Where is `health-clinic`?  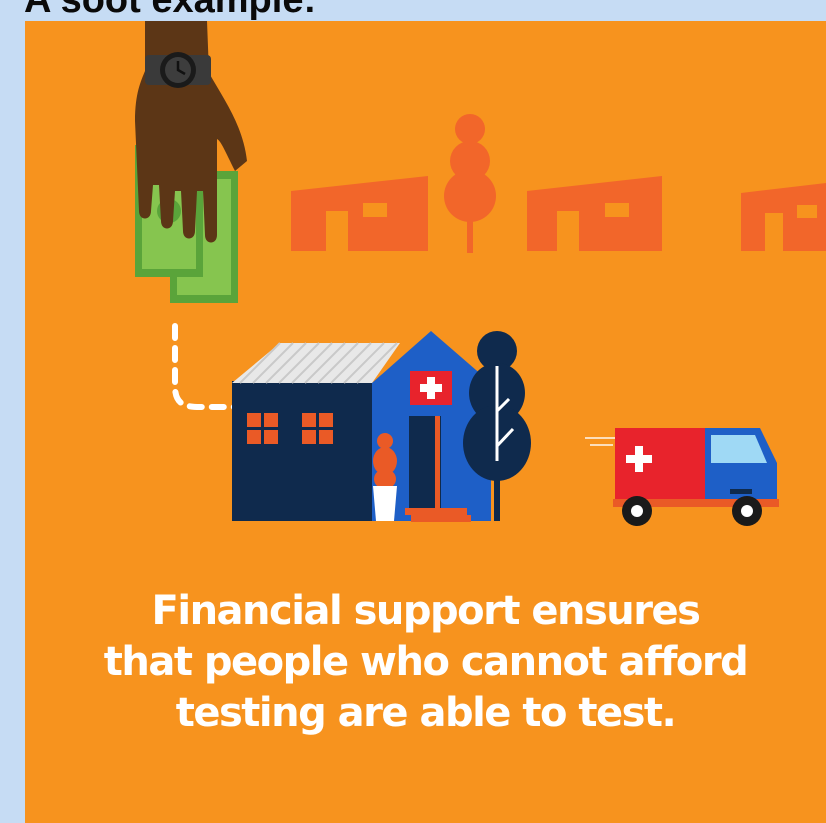
health-clinic is located at coordinates (361, 426).